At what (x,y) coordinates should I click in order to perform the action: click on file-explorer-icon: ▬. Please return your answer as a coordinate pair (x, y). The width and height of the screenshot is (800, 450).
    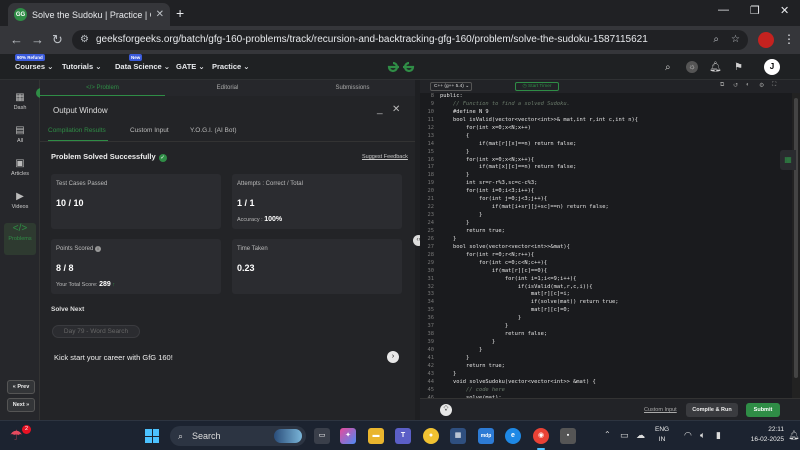
    Looking at the image, I should click on (376, 436).